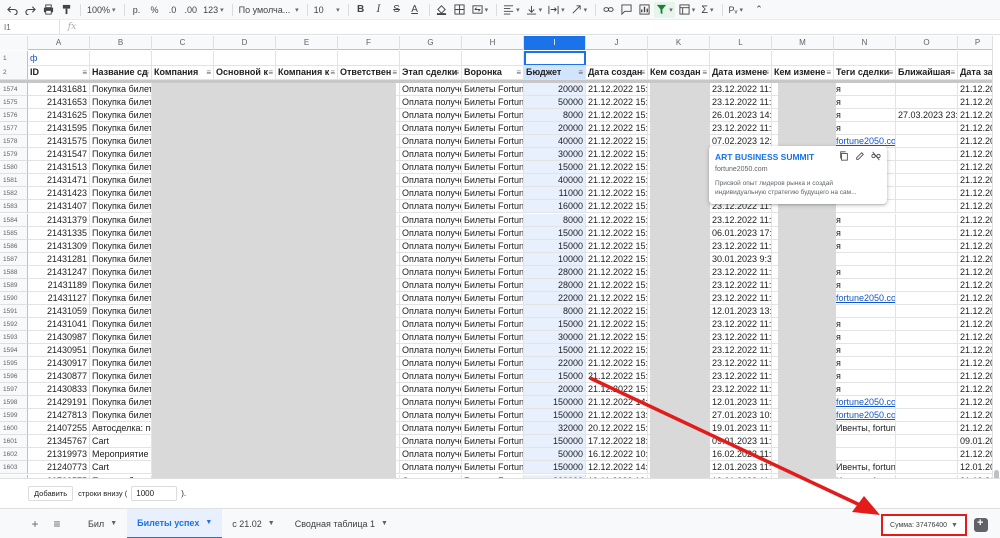 The width and height of the screenshot is (1000, 538). What do you see at coordinates (14, 285) in the screenshot?
I see `row-header: 1589` at bounding box center [14, 285].